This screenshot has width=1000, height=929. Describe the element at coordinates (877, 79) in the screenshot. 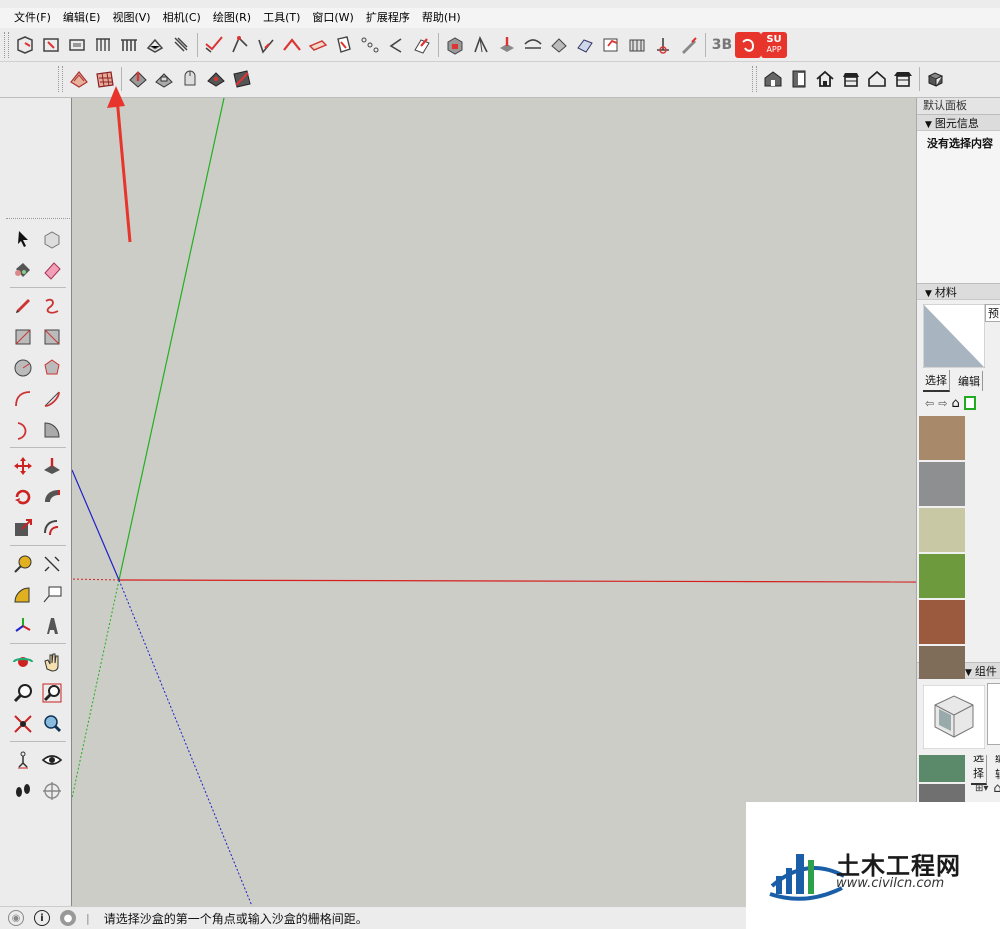

I see `house-outline-icon` at that location.